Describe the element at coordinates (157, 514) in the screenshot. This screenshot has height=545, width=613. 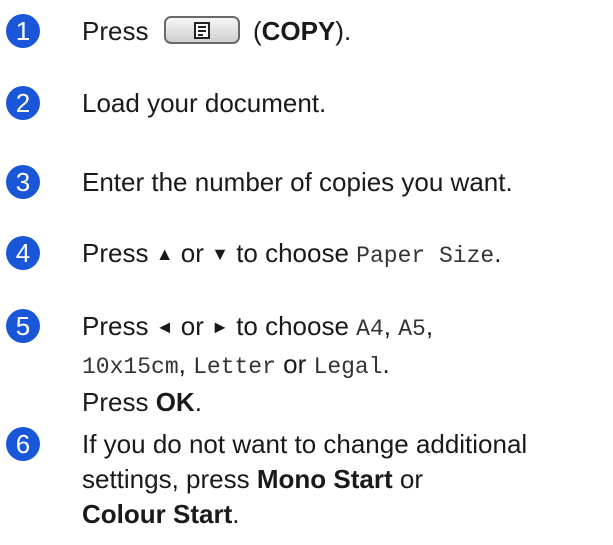
I see `colour-start-key-label: Colour Start` at that location.